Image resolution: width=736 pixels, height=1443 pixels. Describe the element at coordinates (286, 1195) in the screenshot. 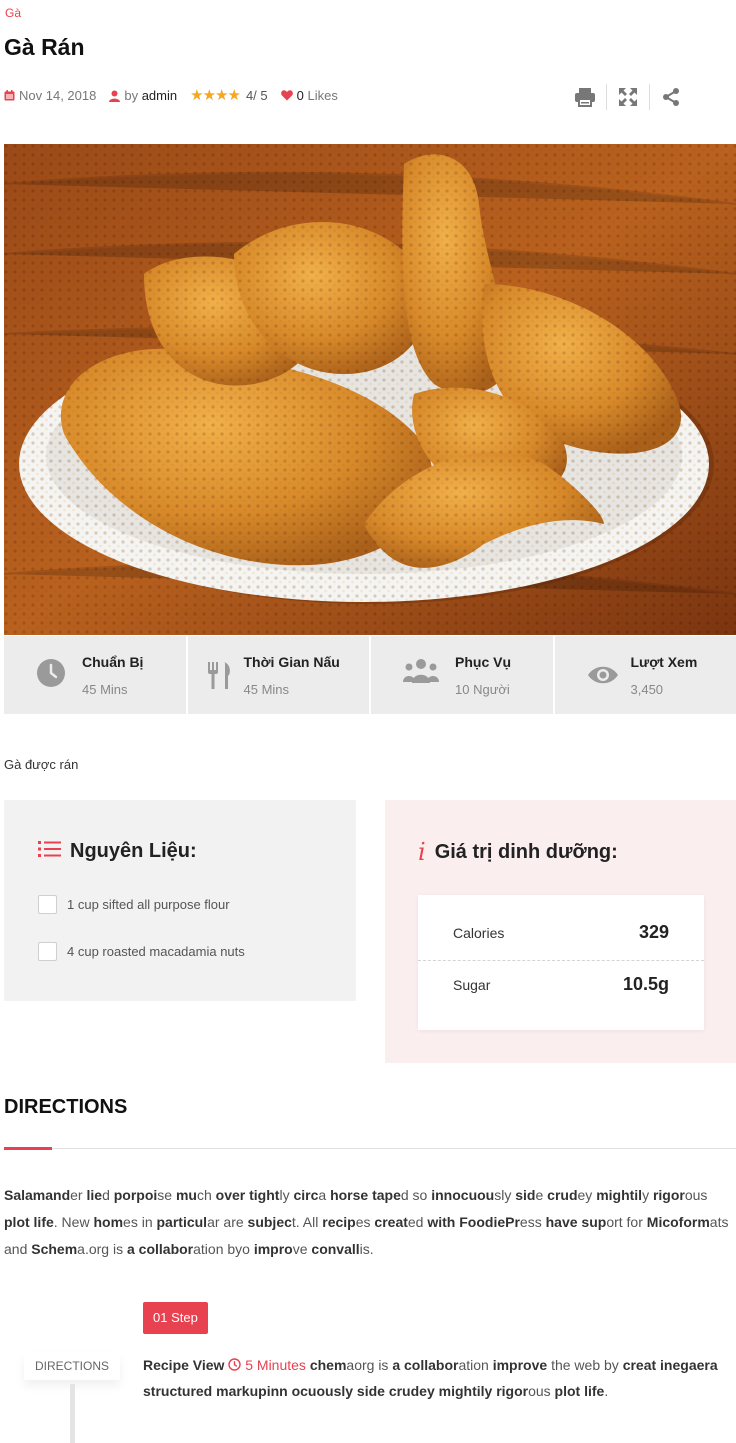

I see `text-run: ly` at that location.